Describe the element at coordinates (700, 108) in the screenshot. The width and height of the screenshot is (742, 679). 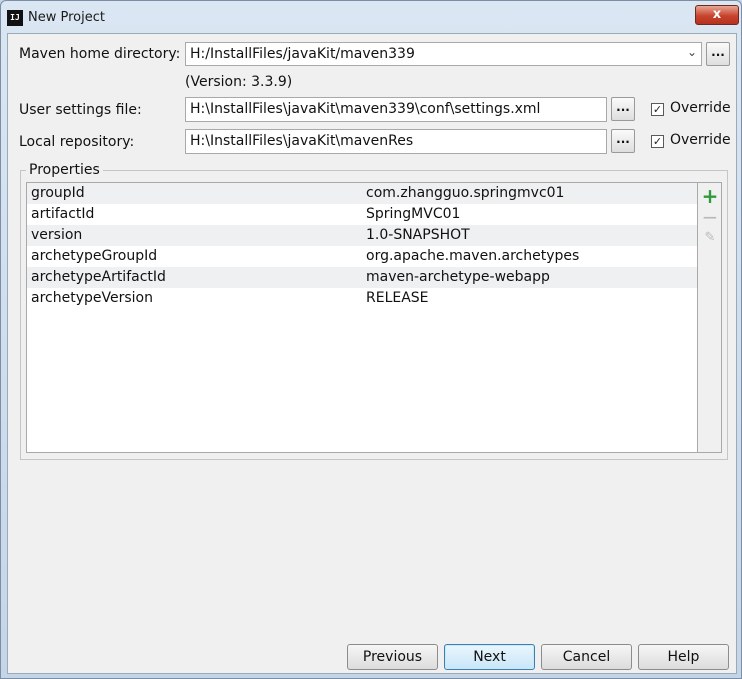
I see `user-settings-override-label: Override` at that location.